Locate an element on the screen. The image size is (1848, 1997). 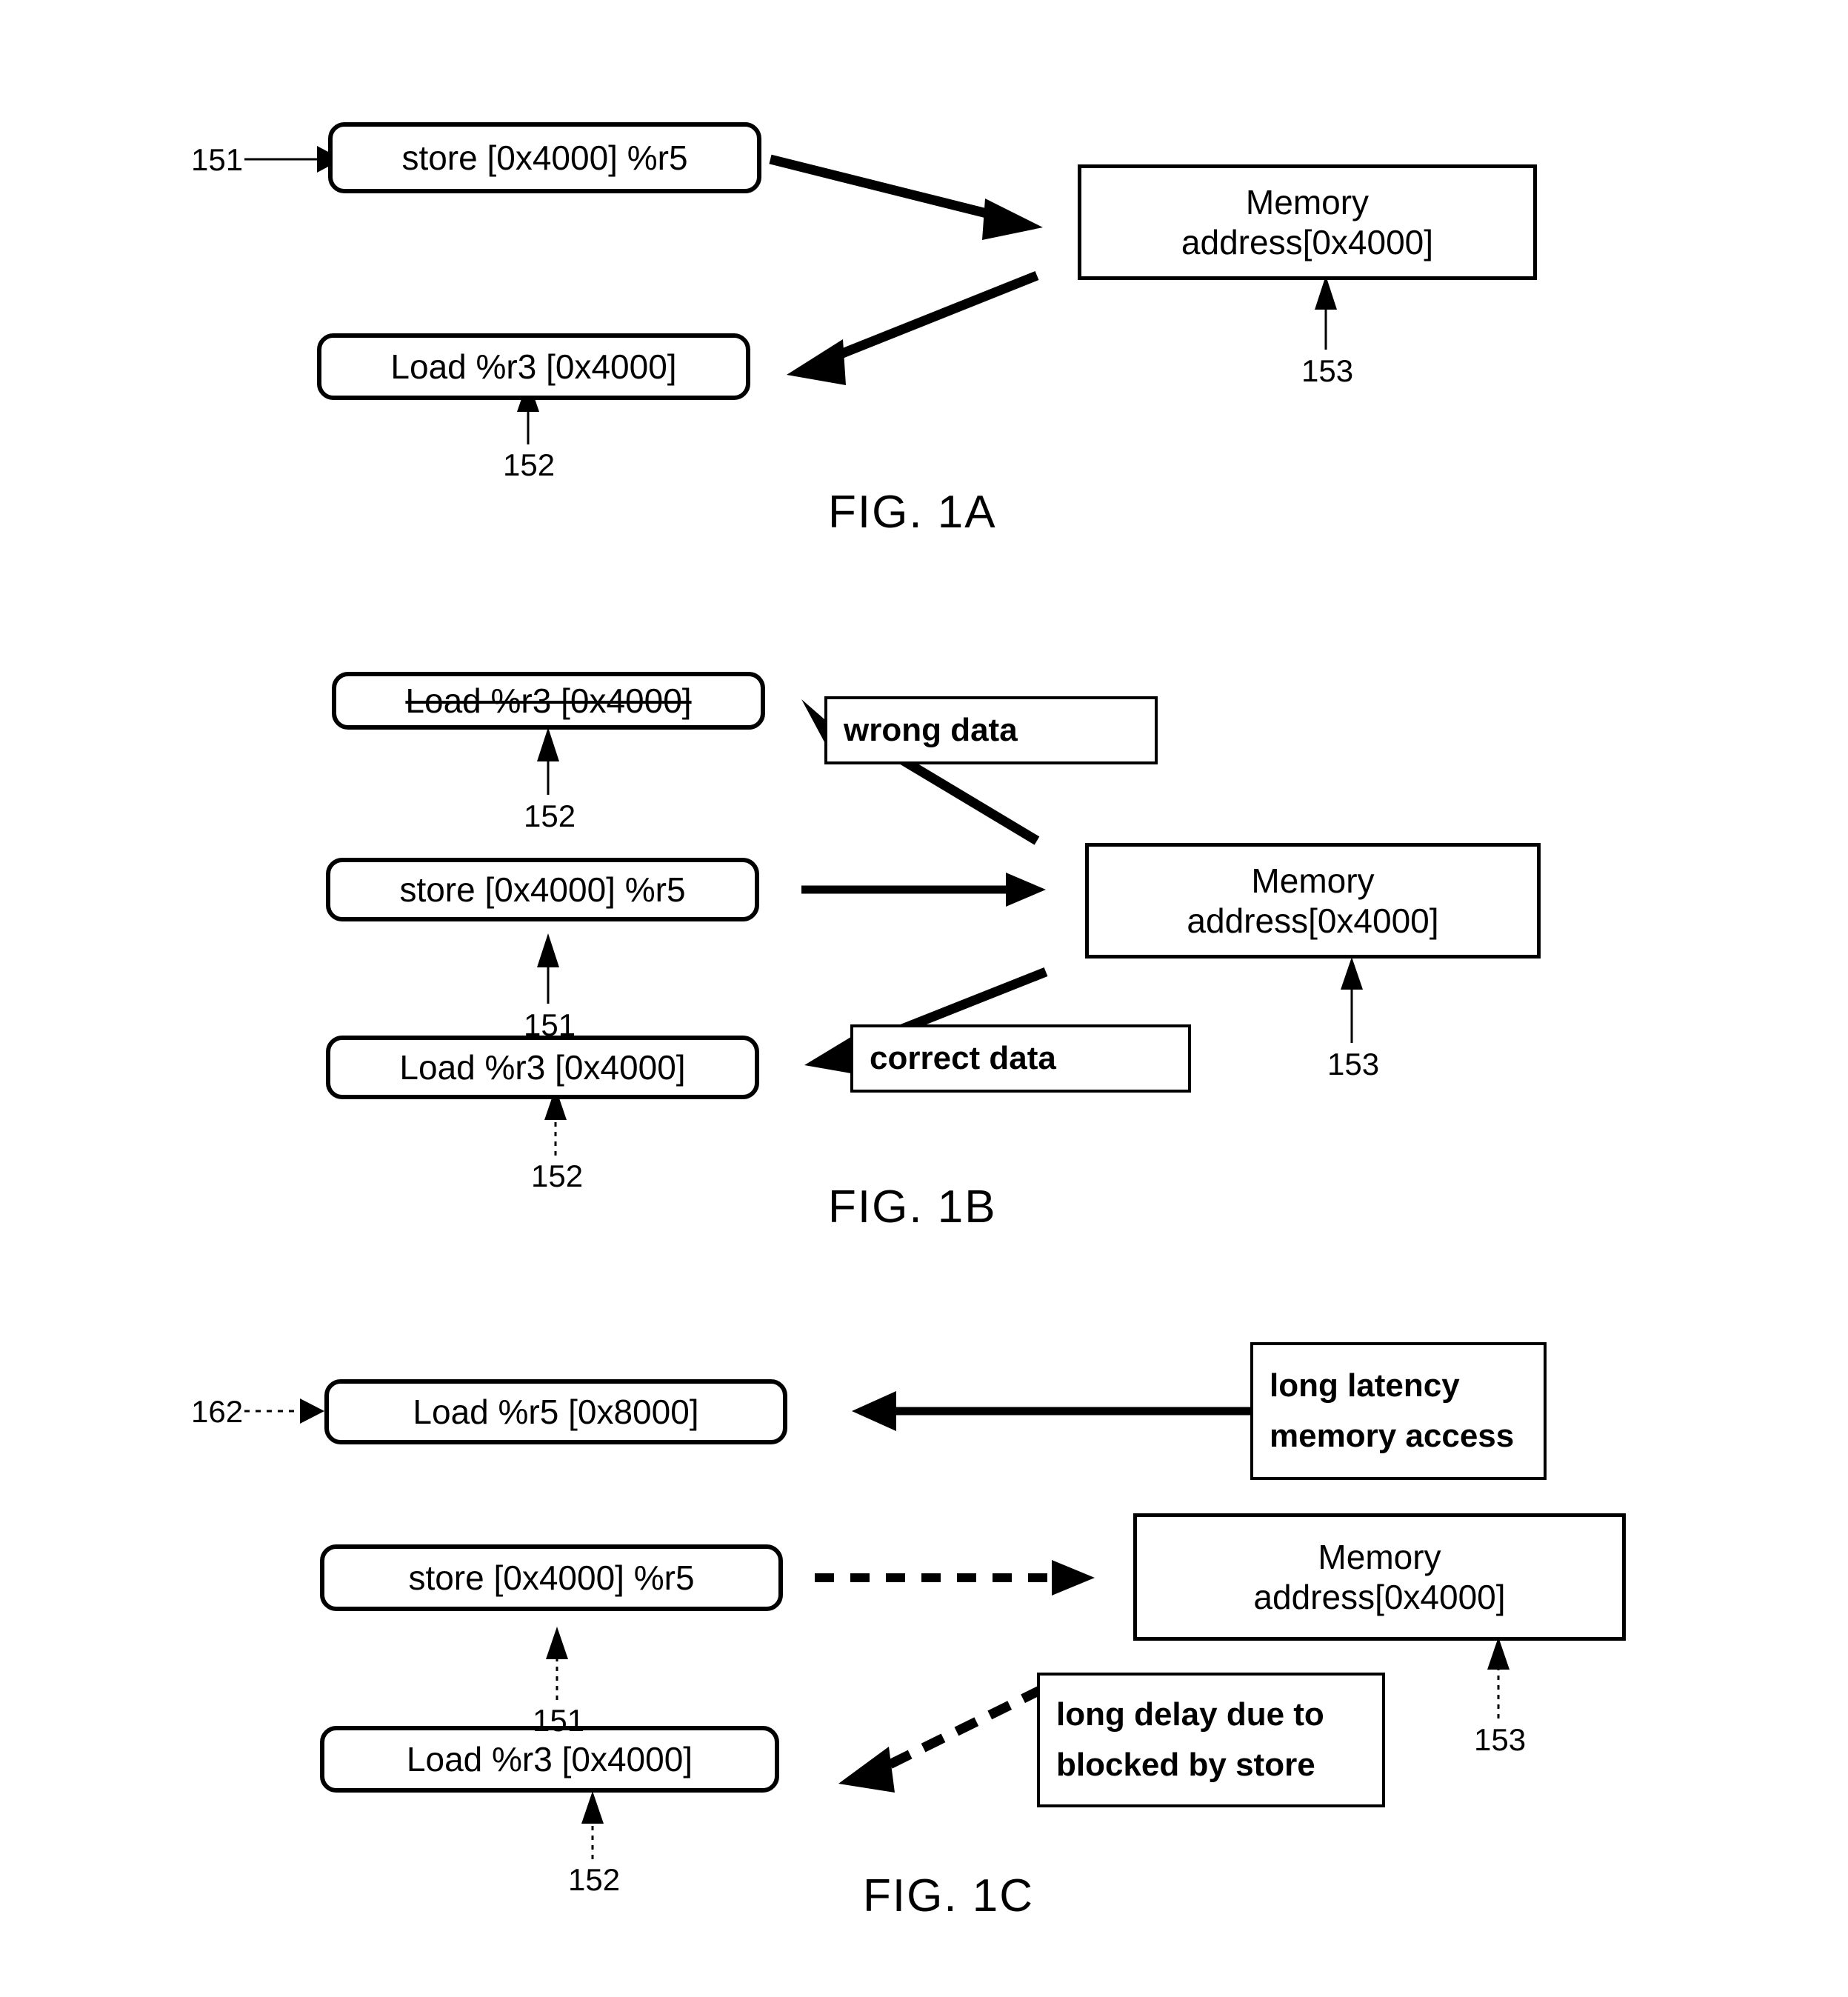
fig1b-correct-data-label: correct data is located at coordinates (963, 1058).